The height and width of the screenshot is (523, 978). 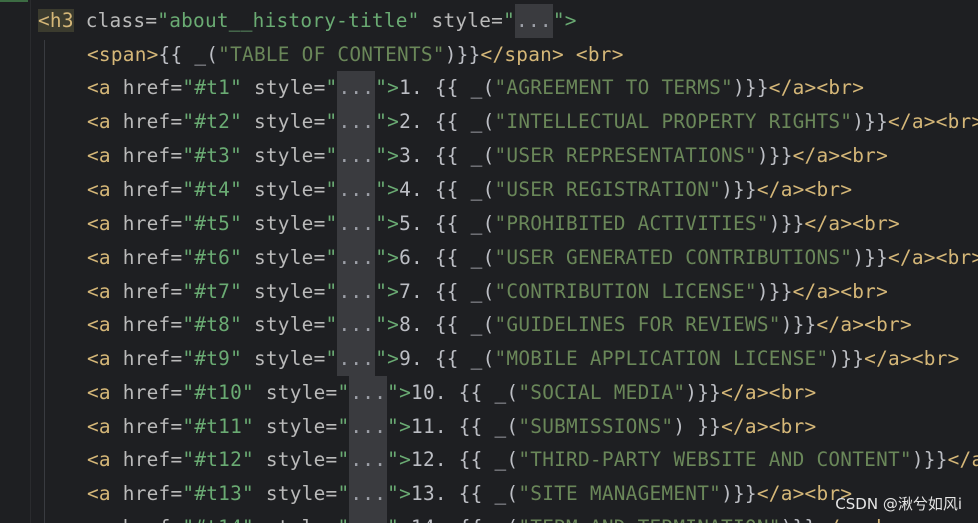 I want to click on code-value-href: "#t13", so click(x=218, y=493).